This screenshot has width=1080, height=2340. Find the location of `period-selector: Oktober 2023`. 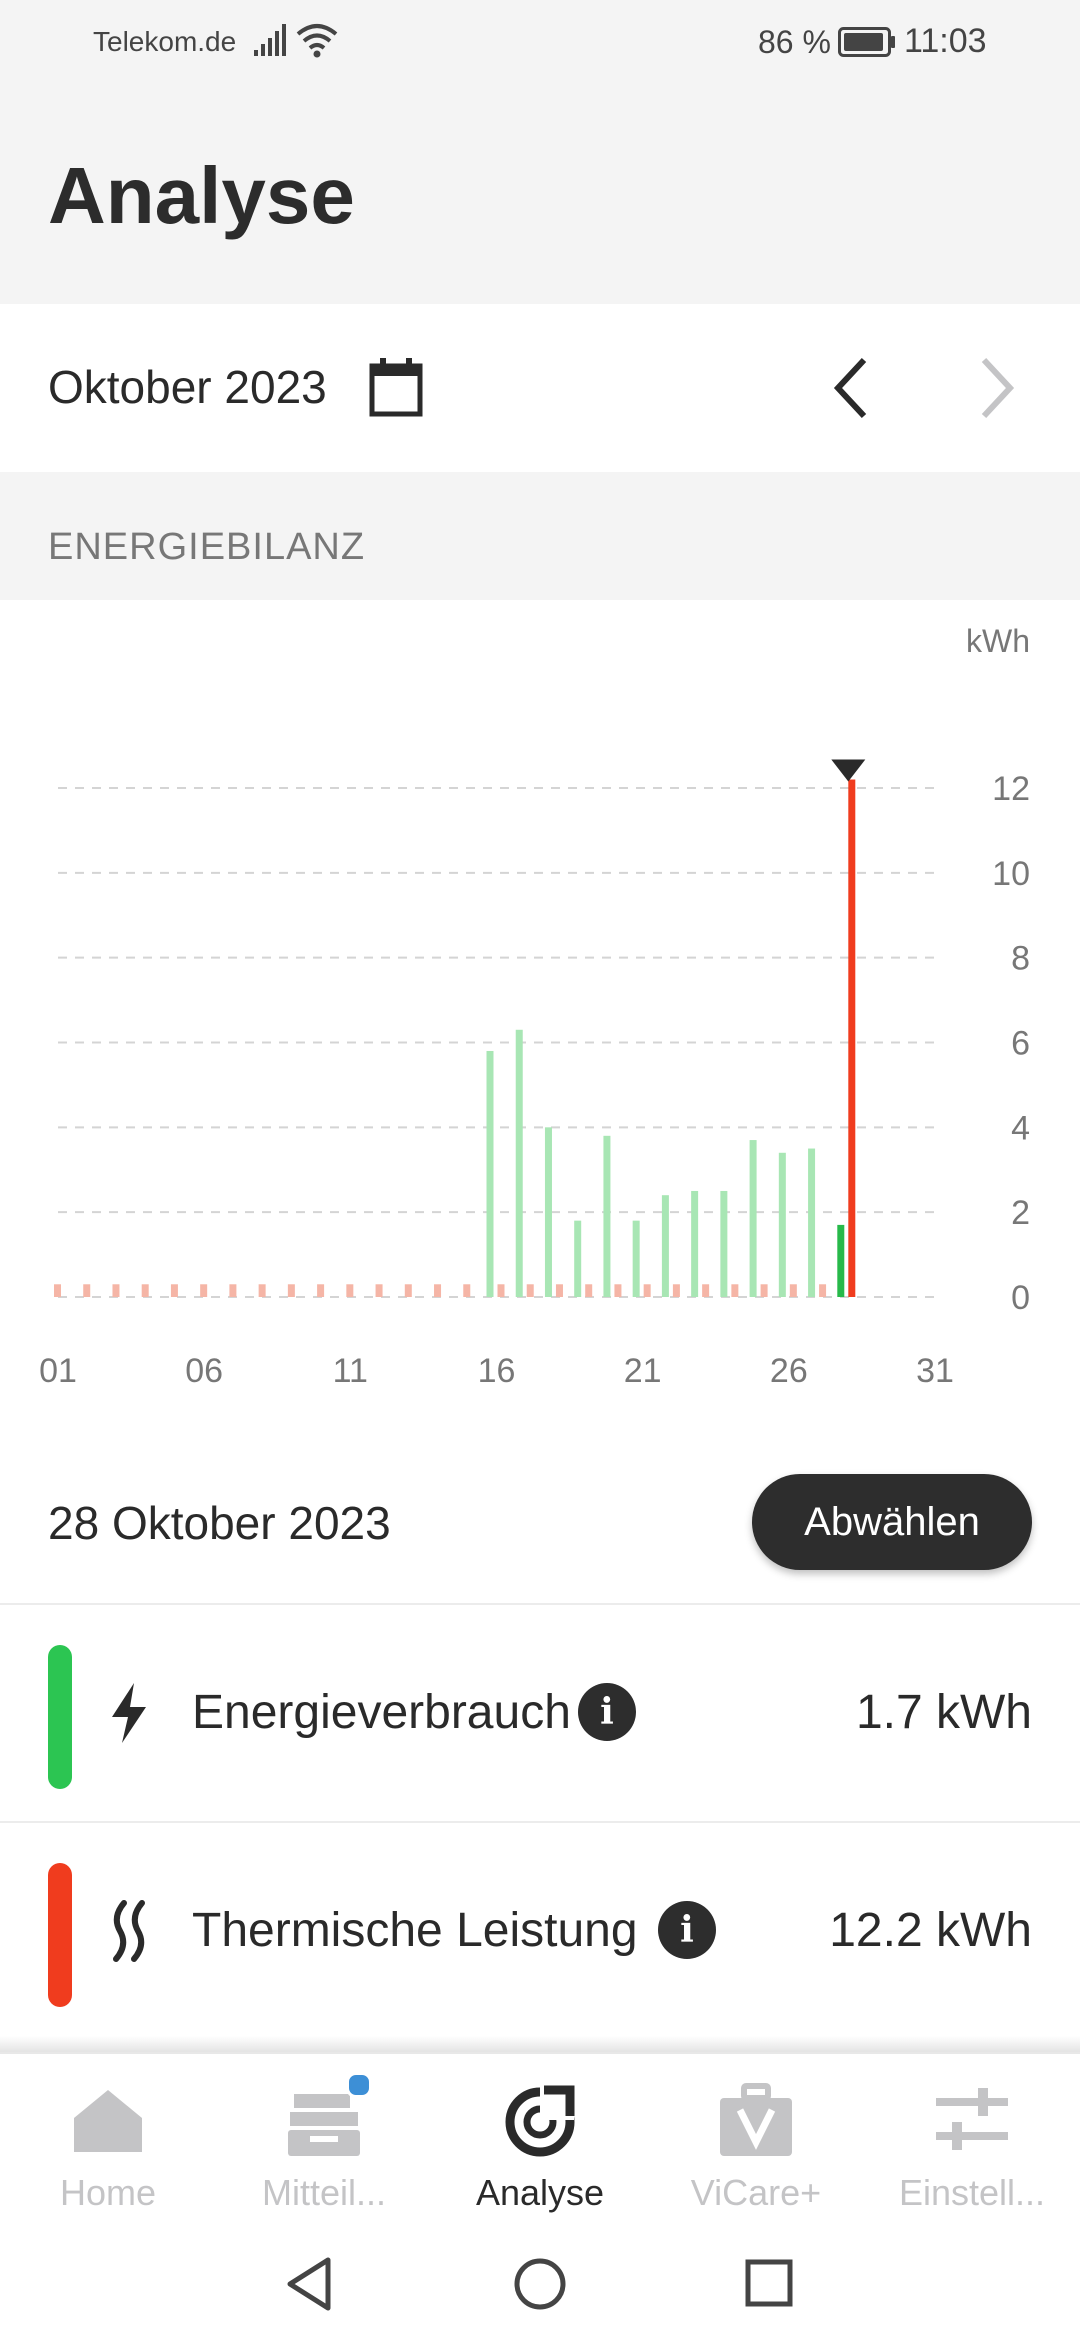

period-selector: Oktober 2023 is located at coordinates (540, 388).